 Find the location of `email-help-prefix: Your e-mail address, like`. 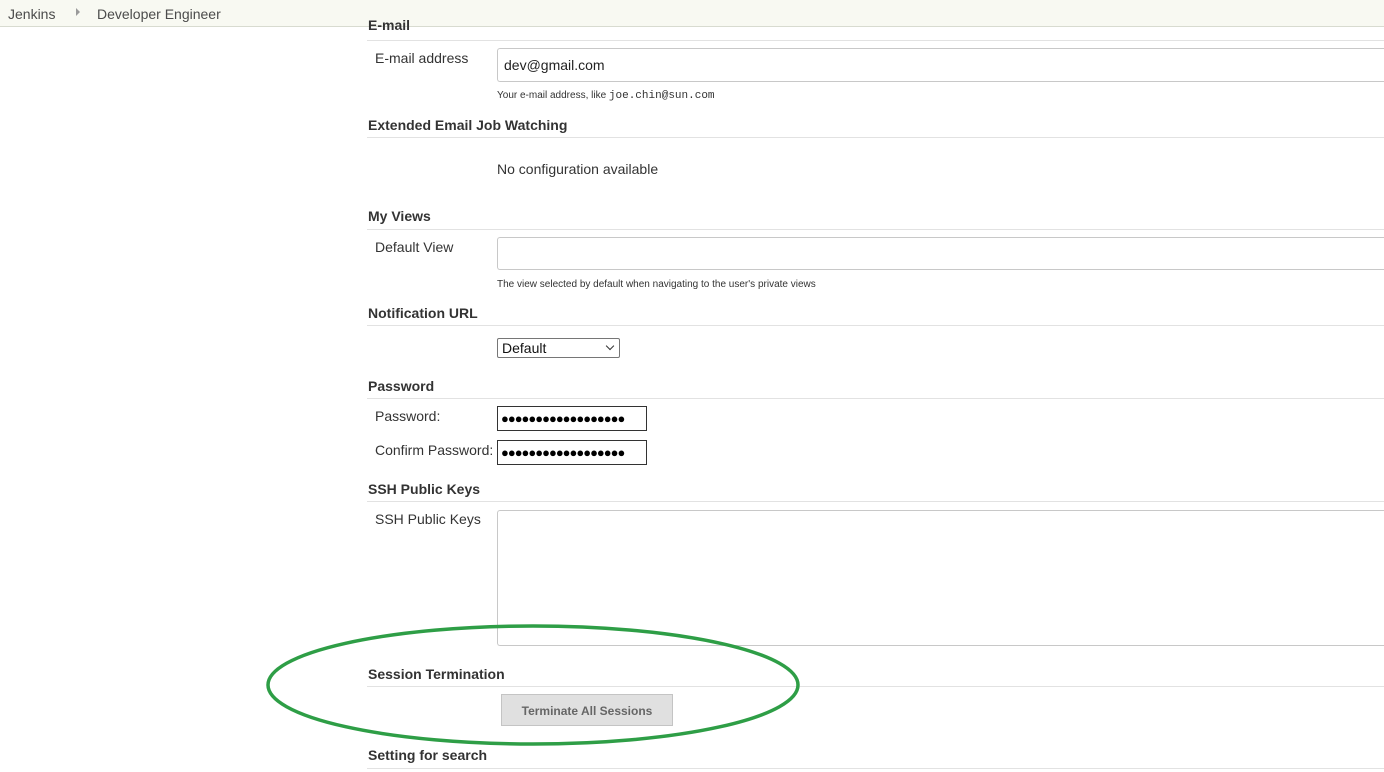

email-help-prefix: Your e-mail address, like is located at coordinates (553, 95).